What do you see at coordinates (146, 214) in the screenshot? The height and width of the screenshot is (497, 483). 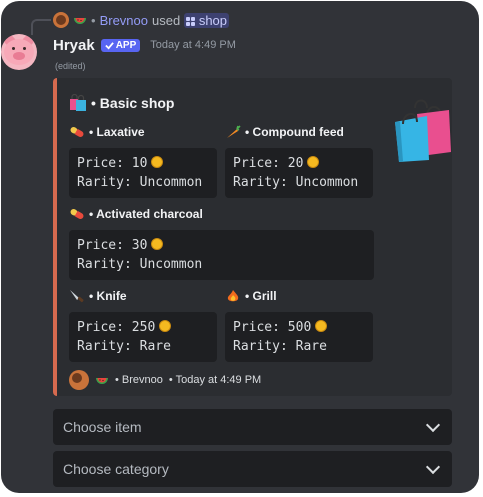 I see `field-name-text: • Activated charcoal` at bounding box center [146, 214].